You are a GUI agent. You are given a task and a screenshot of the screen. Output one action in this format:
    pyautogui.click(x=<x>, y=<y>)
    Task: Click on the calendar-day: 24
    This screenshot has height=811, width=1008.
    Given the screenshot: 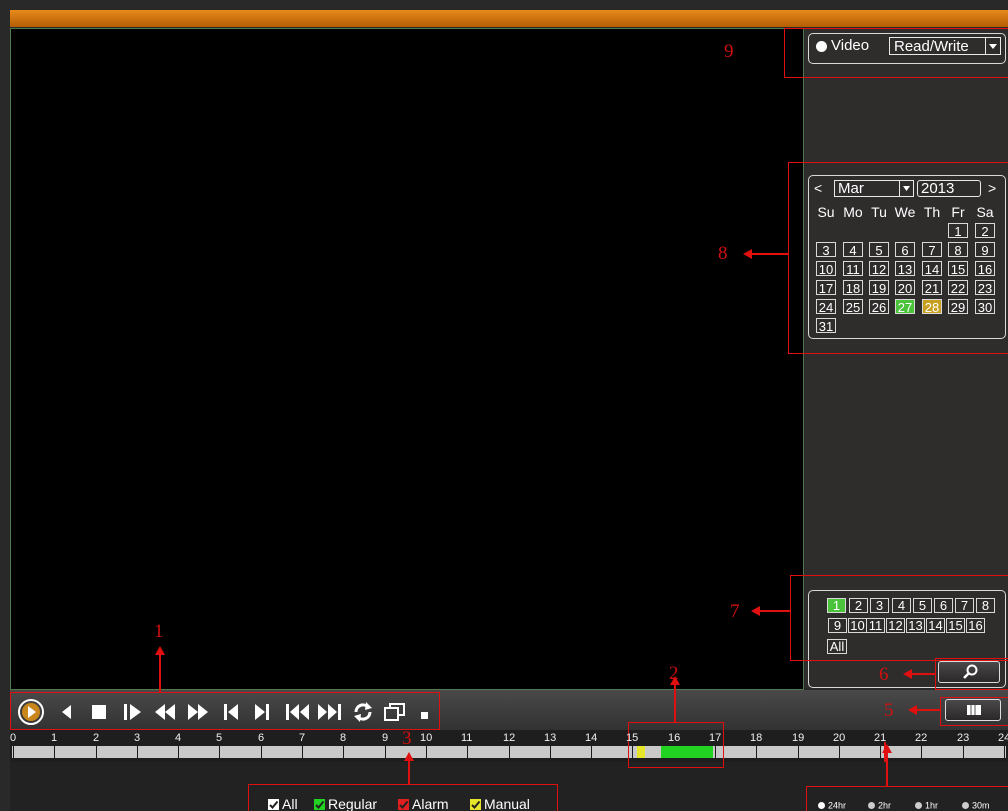 What is the action you would take?
    pyautogui.click(x=826, y=307)
    